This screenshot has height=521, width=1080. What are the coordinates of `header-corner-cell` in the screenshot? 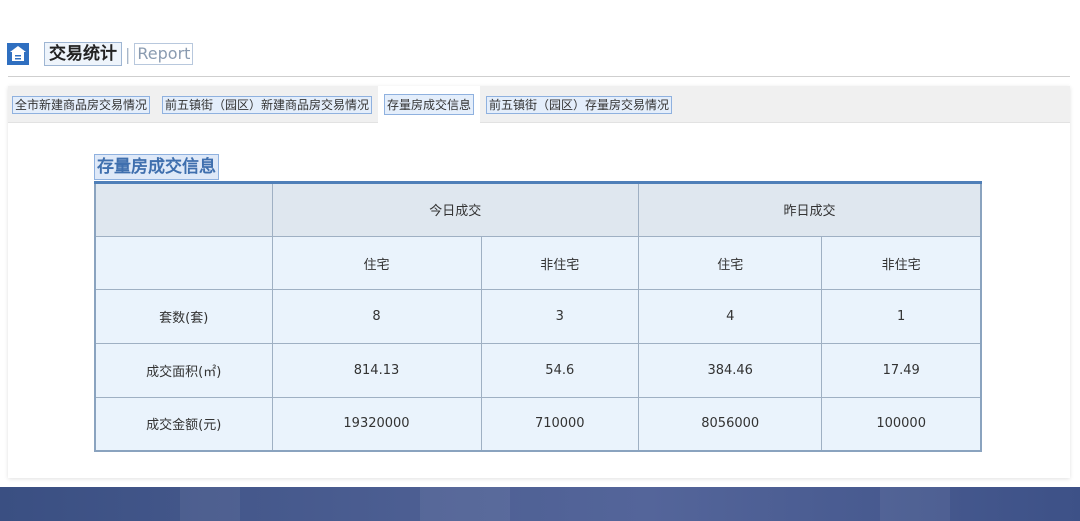 It's located at (183, 209).